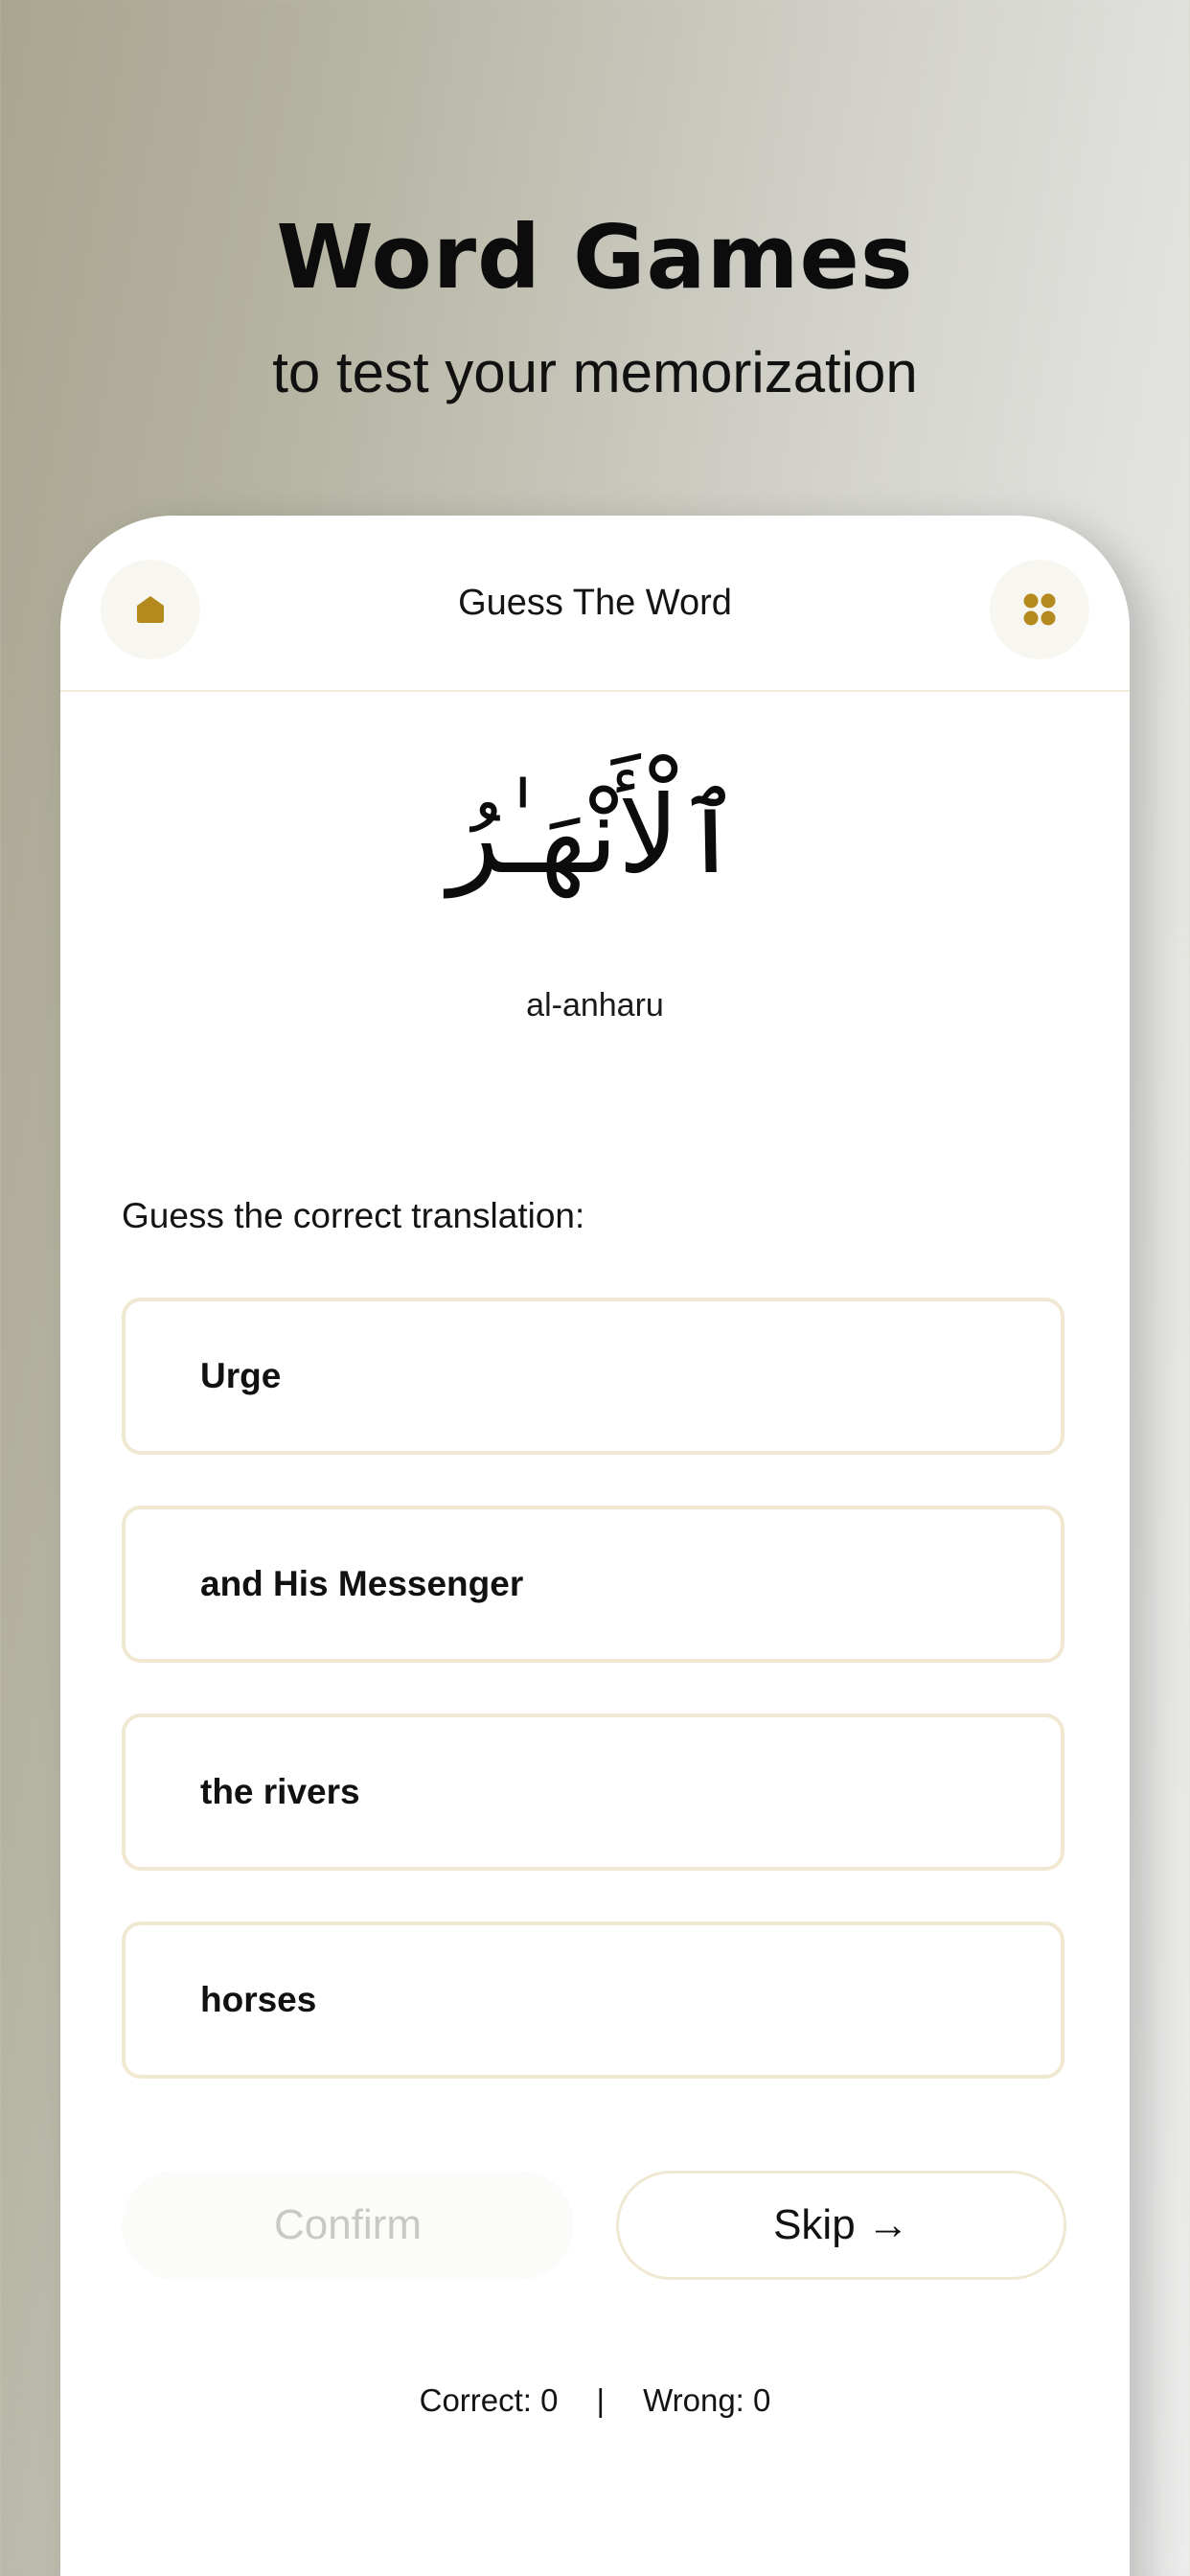 The image size is (1190, 2576). Describe the element at coordinates (593, 2000) in the screenshot. I see `answer-option-horses: horses` at that location.